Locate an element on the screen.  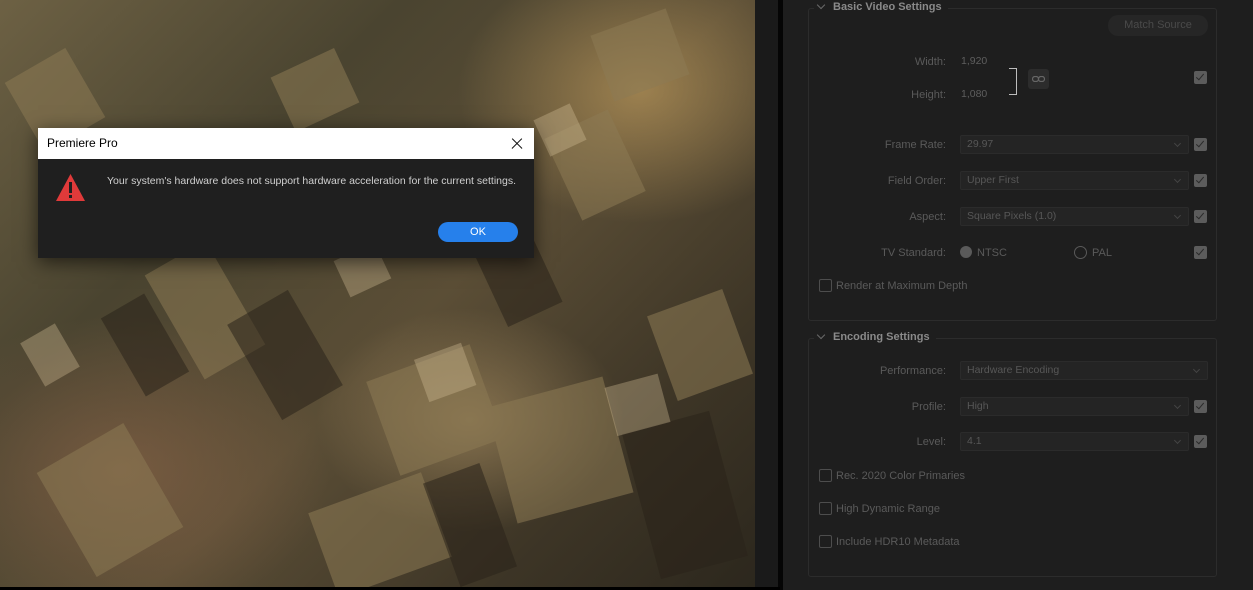
width-label: Width: is located at coordinates (930, 62).